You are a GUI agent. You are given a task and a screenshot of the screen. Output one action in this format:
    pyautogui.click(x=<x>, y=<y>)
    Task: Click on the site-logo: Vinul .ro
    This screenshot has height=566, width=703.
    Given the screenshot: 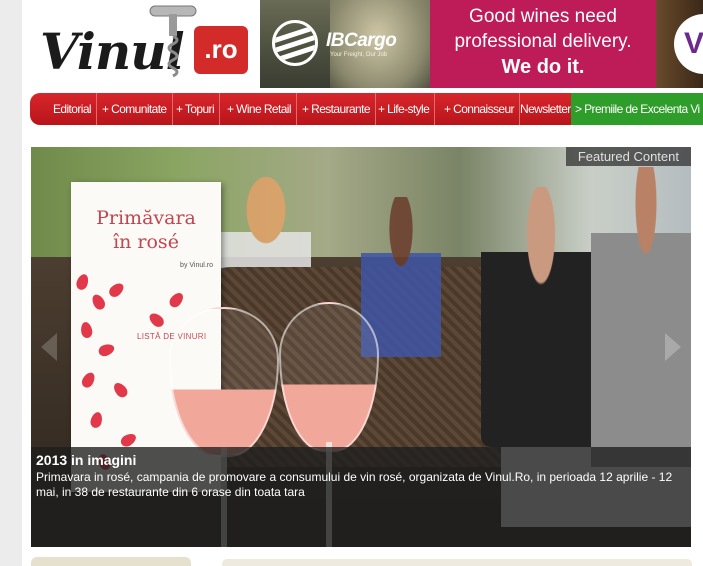 What is the action you would take?
    pyautogui.click(x=160, y=44)
    